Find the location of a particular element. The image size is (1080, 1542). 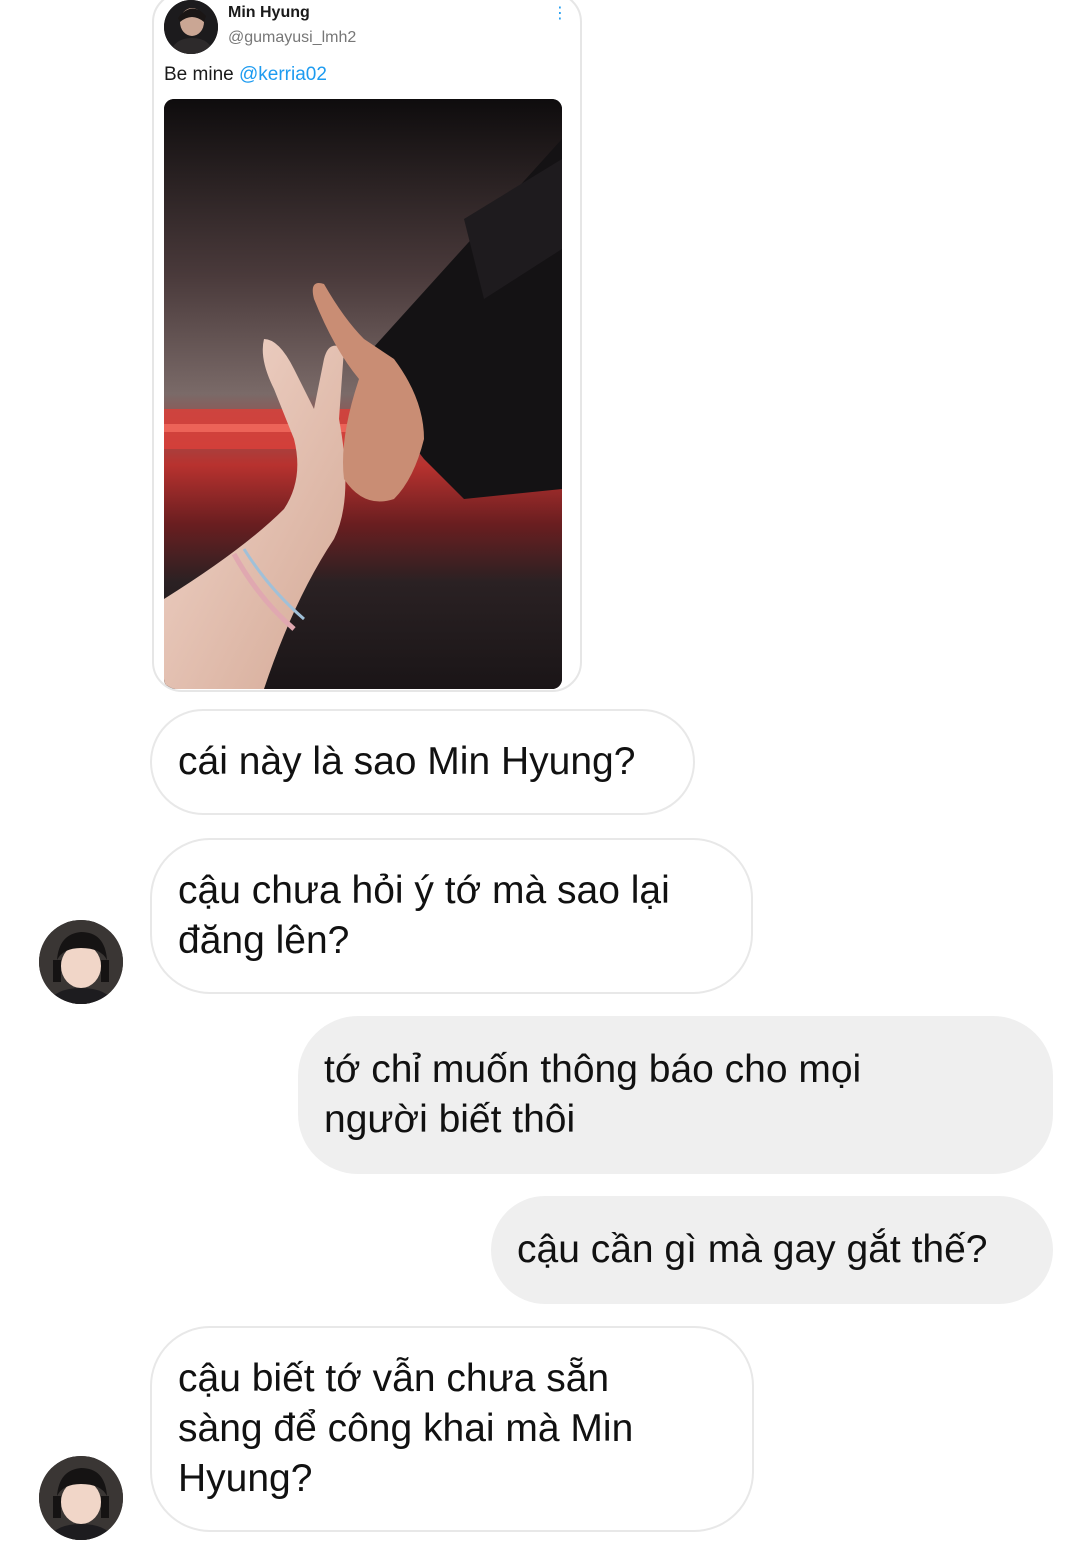

message-text: cái này là sao Min Hyung? is located at coordinates (407, 761).